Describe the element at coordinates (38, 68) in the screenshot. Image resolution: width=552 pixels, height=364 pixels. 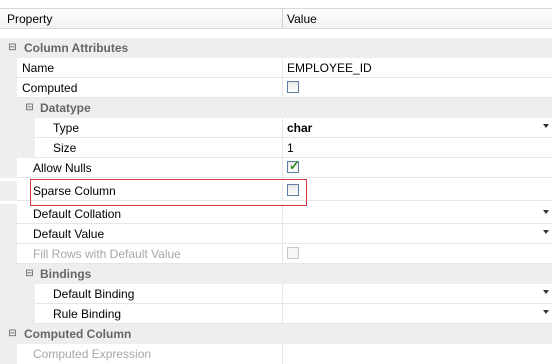
I see `row-label: Name` at that location.